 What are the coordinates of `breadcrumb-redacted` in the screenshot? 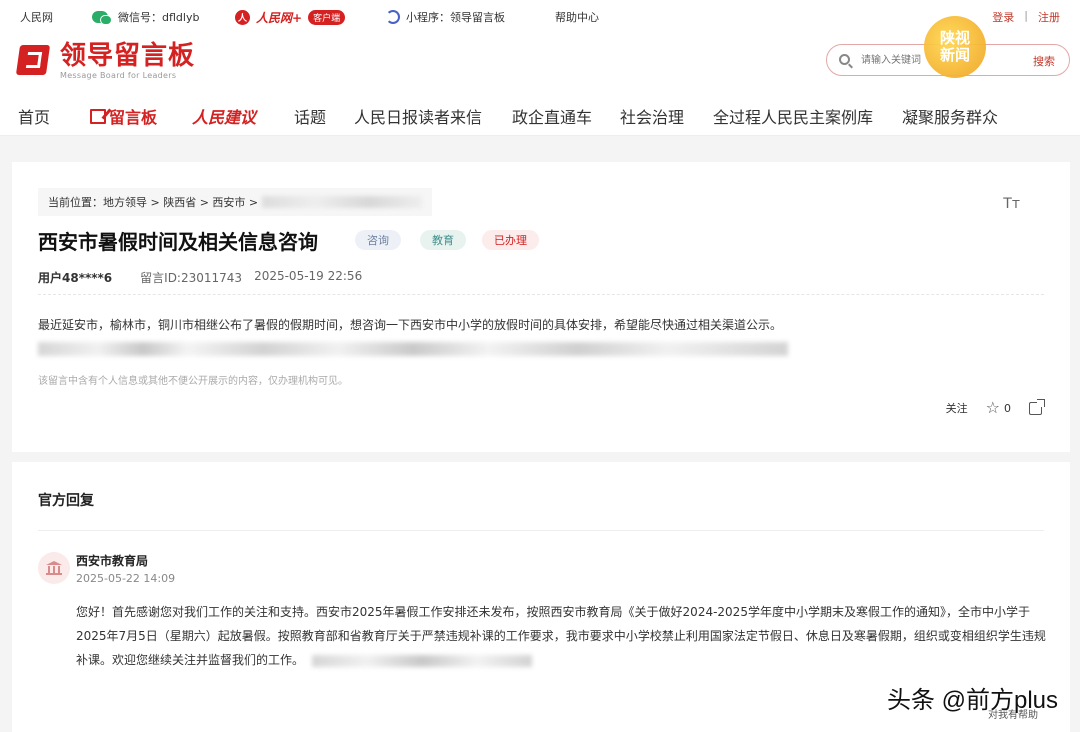 It's located at (342, 202).